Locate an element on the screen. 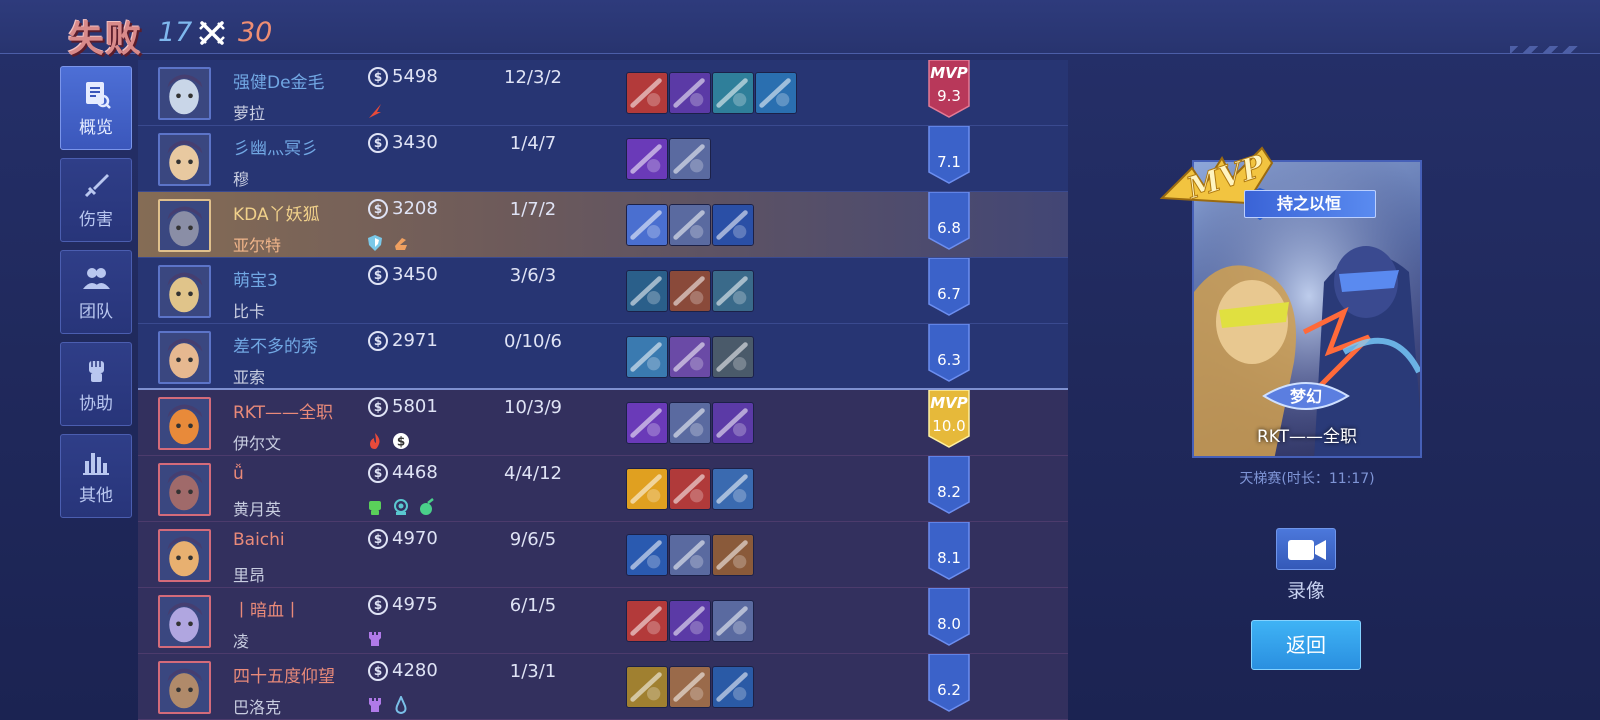 This screenshot has width=1600, height=720. rating-badge: 6.3 is located at coordinates (949, 353).